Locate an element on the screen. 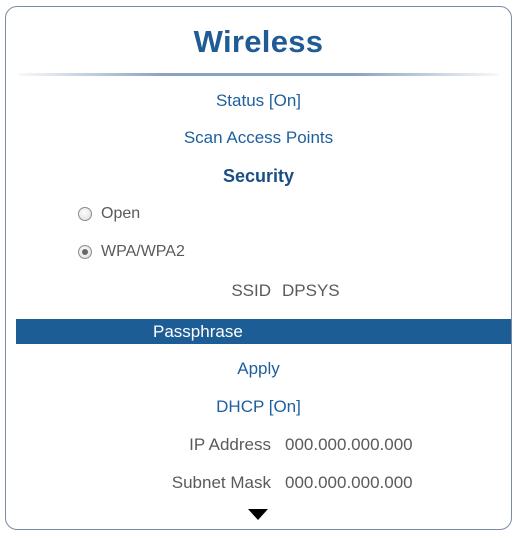 This screenshot has width=519, height=538. security-option-label: WPA/WPA2 is located at coordinates (143, 251).